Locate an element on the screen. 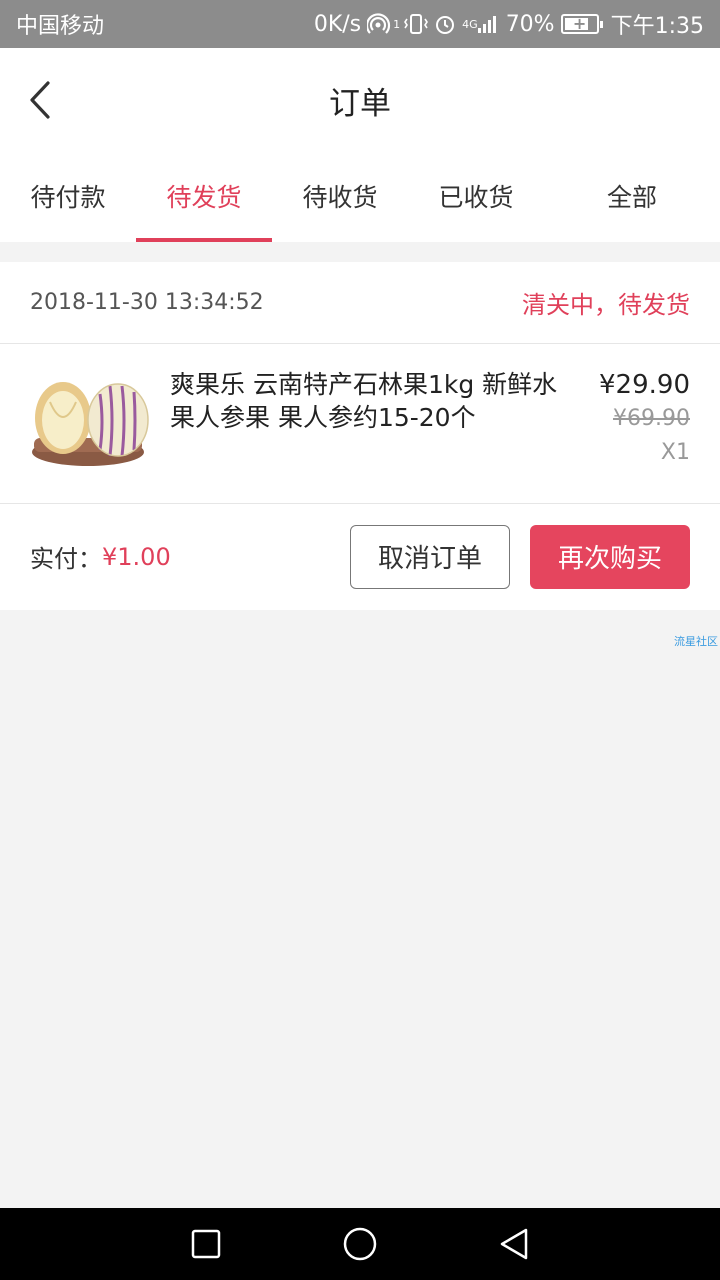  vibrate-icon is located at coordinates (416, 24).